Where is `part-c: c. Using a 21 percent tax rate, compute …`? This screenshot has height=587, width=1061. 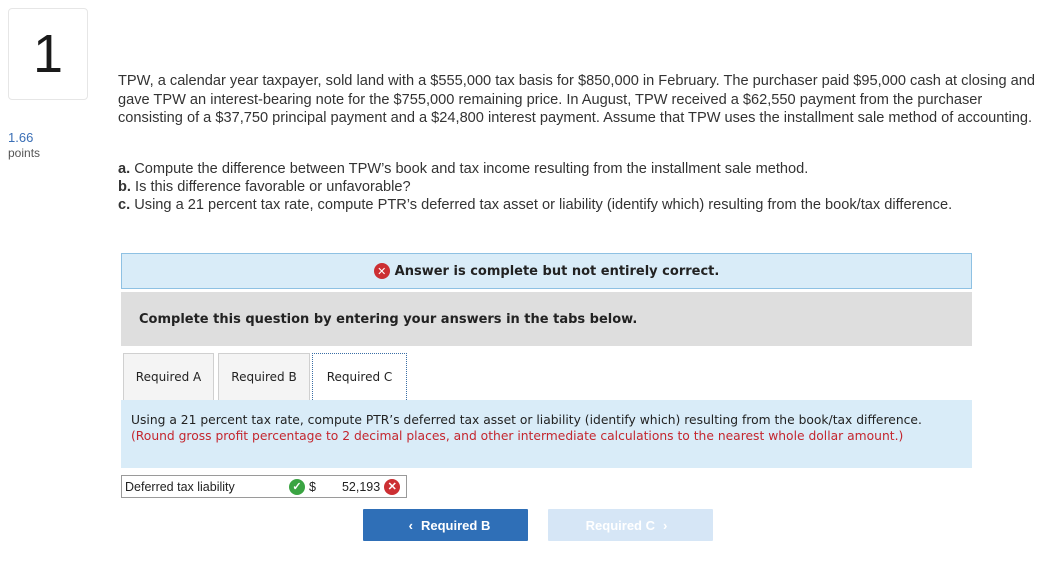 part-c: c. Using a 21 percent tax rate, compute … is located at coordinates (583, 205).